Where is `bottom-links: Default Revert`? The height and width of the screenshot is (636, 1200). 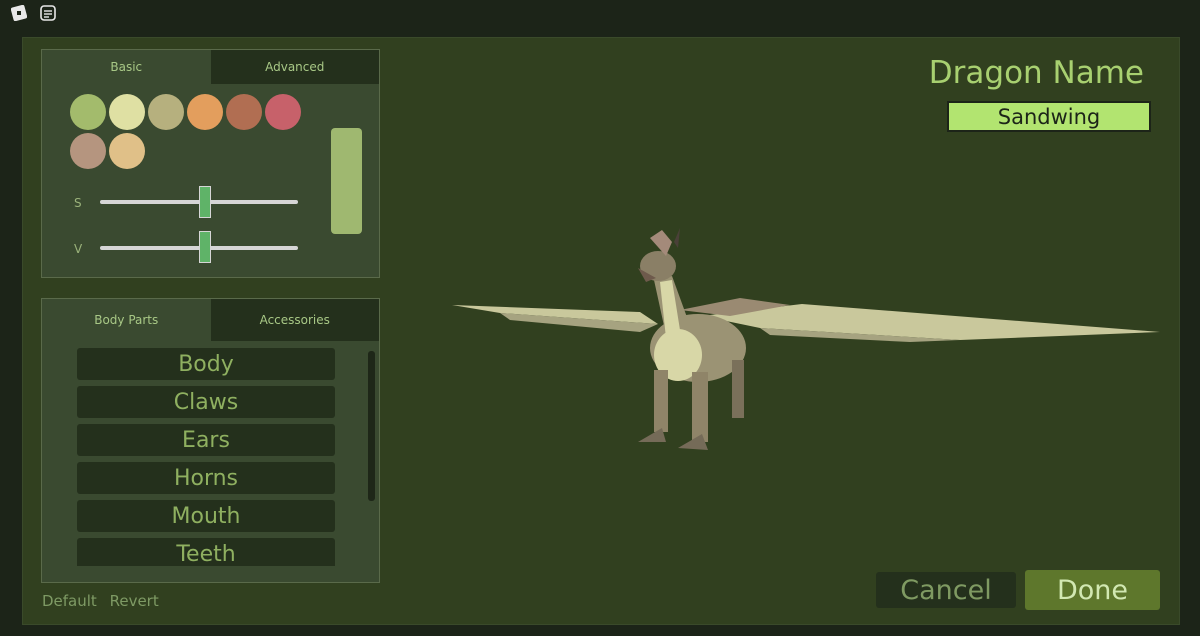
bottom-links: Default Revert is located at coordinates (104, 601).